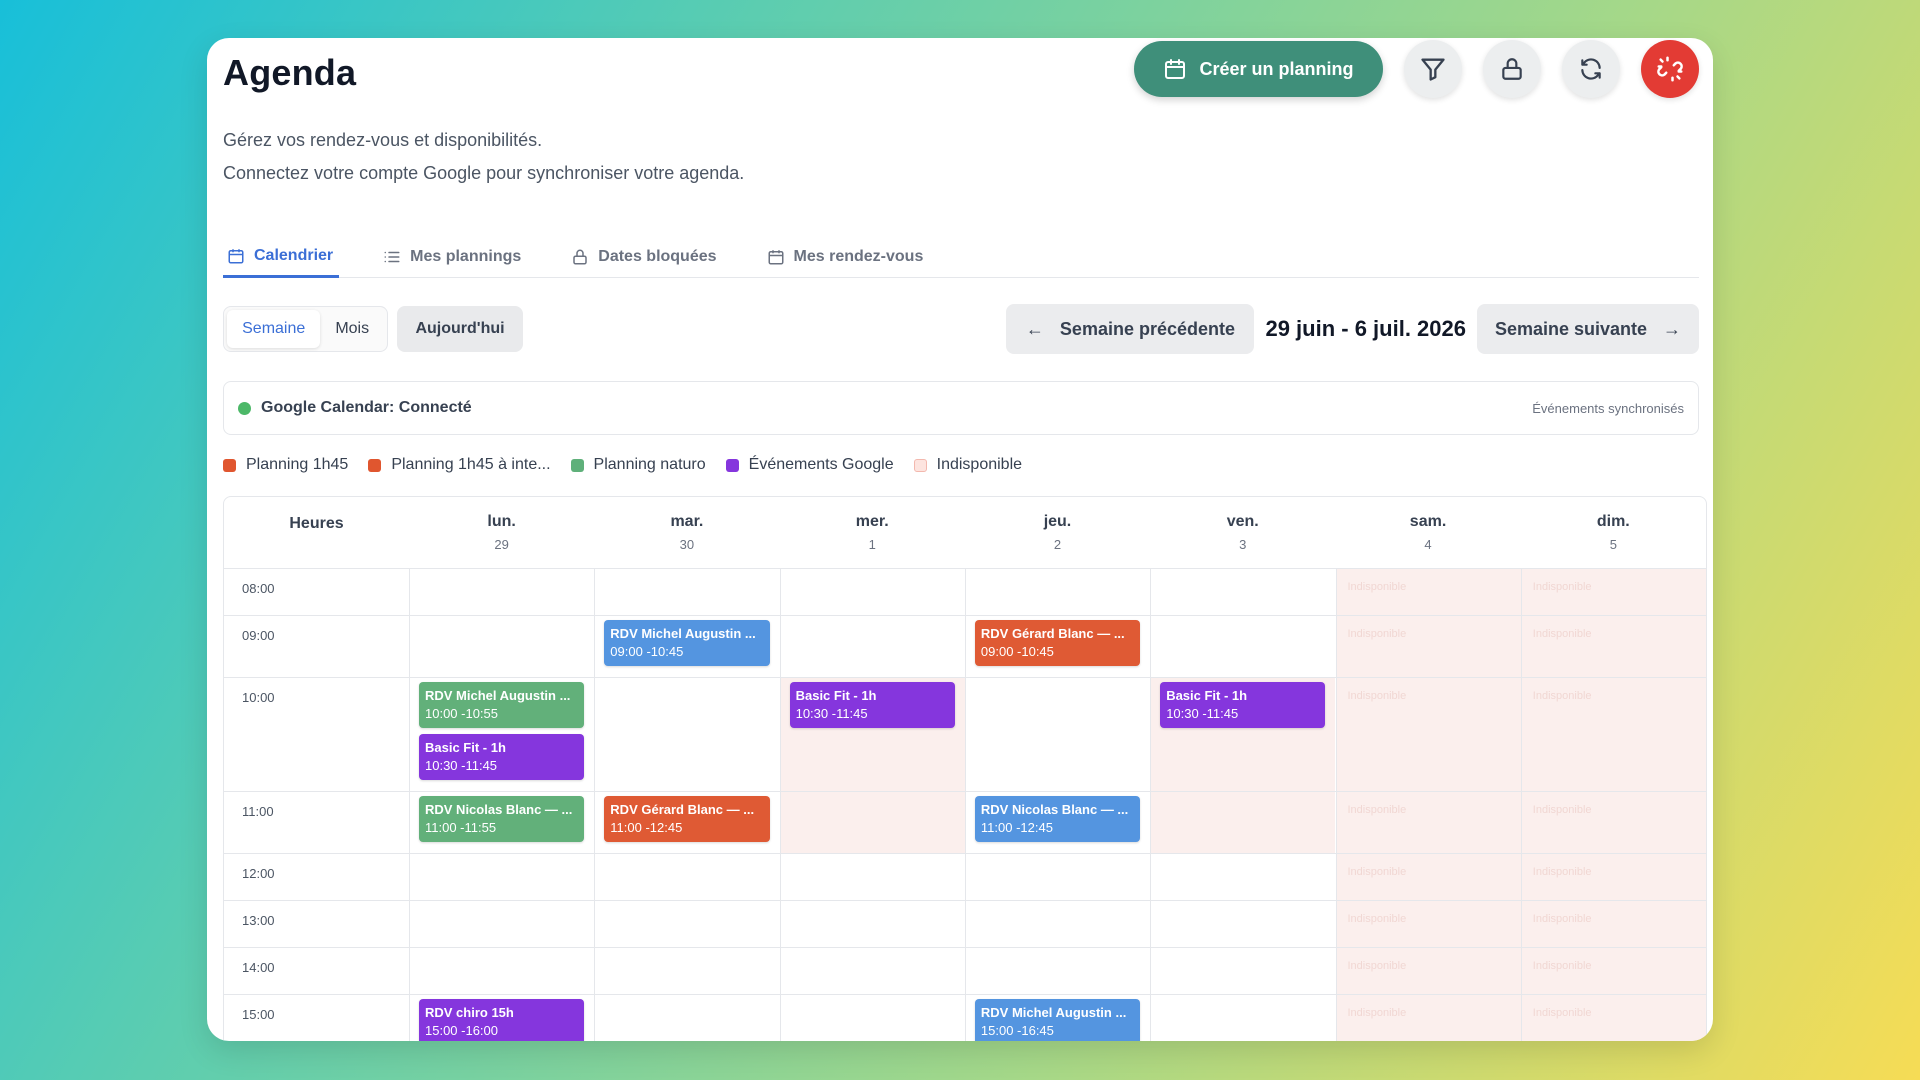  Describe the element at coordinates (502, 819) in the screenshot. I see `calendar-event: RDV Nicolas Blanc — ... 11:00 -11:55` at that location.